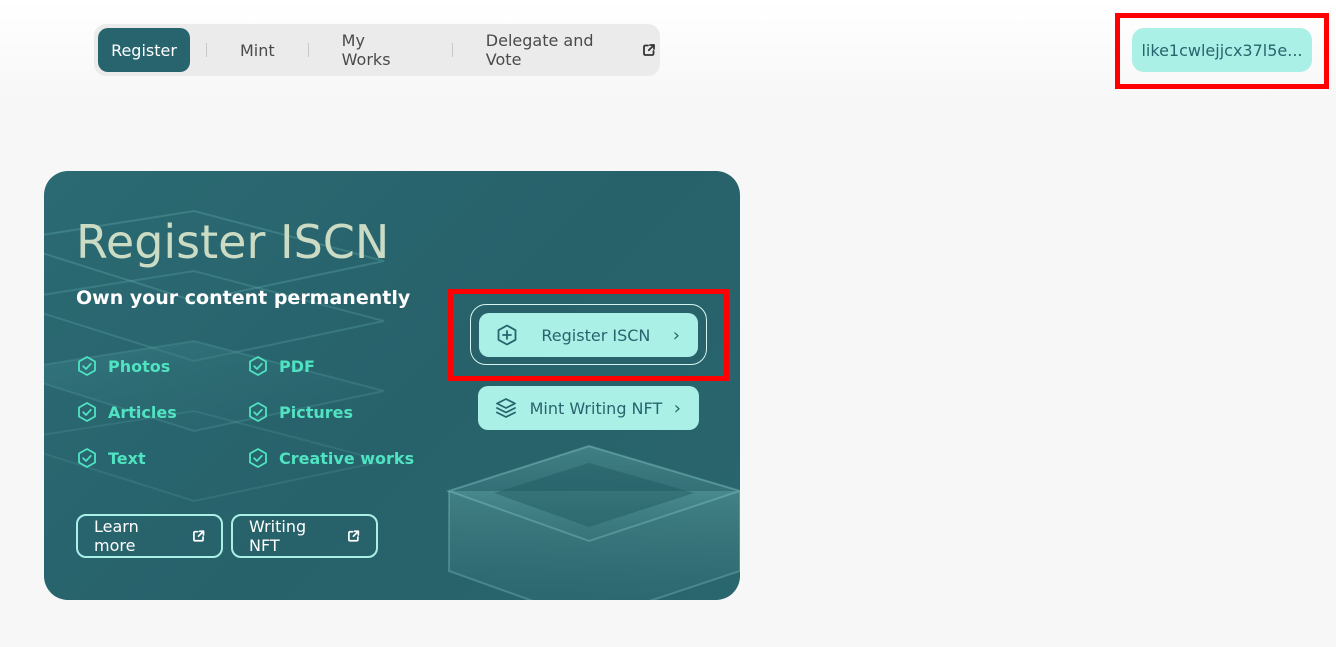 The image size is (1336, 647). I want to click on main-nav: Register Mint My Works Delegate and Vote, so click(377, 50).